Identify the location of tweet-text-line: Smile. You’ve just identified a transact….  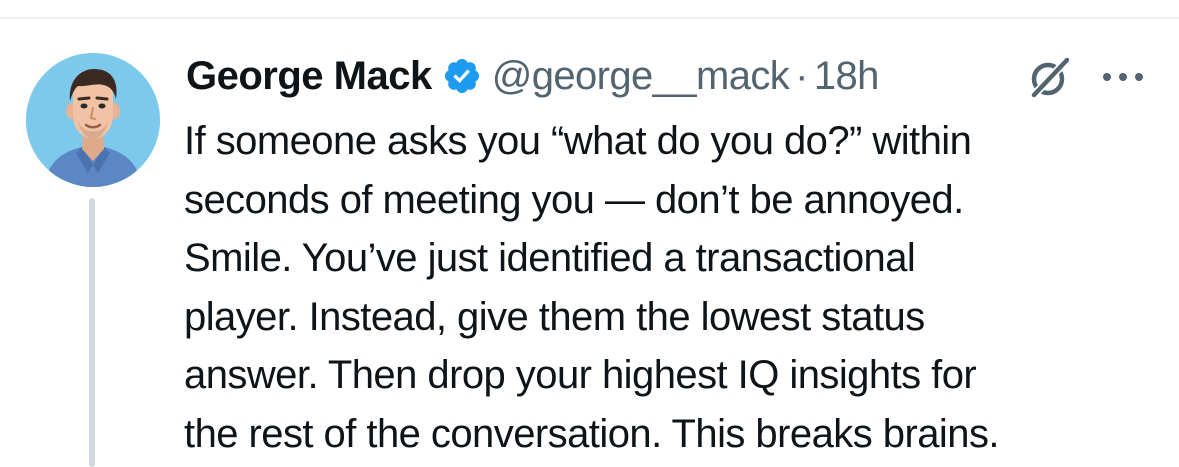
(550, 258).